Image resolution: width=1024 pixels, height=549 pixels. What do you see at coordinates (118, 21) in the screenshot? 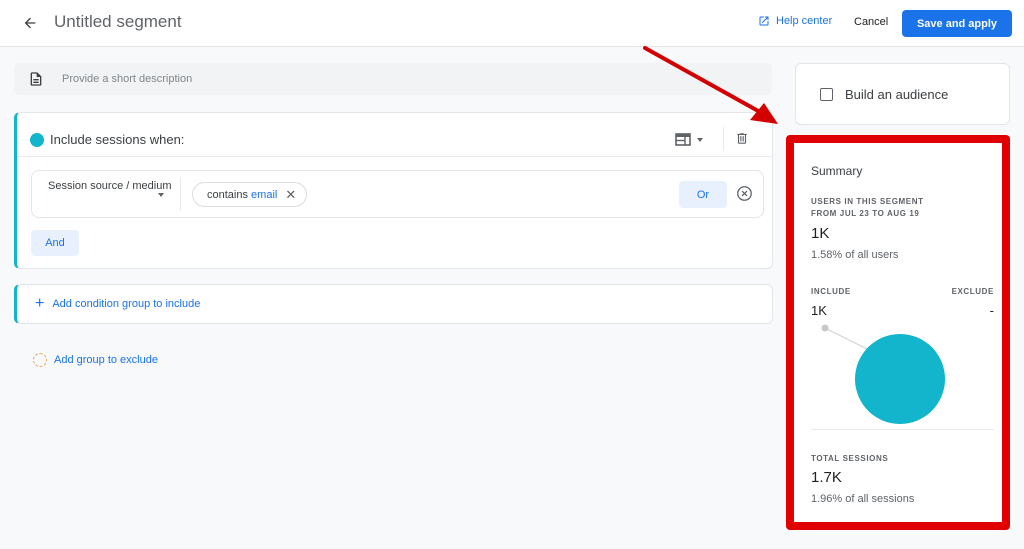
I see `page-title: Untitled segment` at bounding box center [118, 21].